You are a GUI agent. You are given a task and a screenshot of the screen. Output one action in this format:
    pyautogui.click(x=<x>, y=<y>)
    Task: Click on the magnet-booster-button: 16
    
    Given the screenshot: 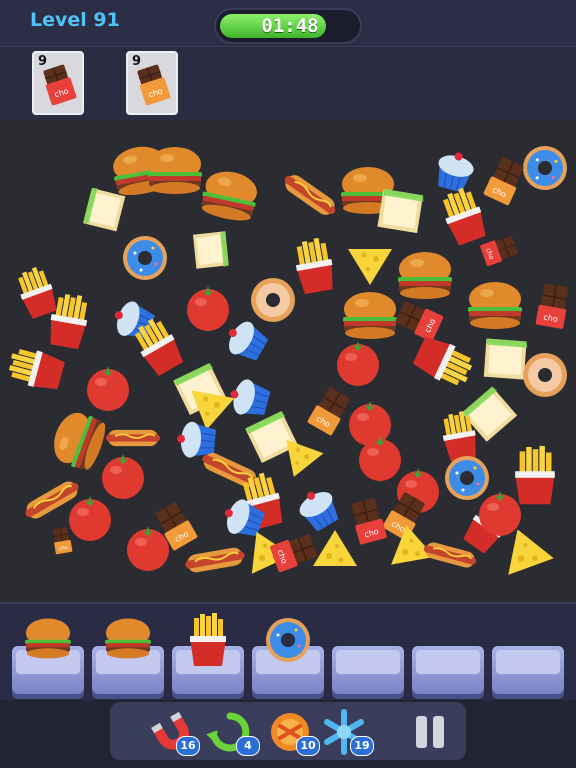 What is the action you would take?
    pyautogui.click(x=173, y=732)
    